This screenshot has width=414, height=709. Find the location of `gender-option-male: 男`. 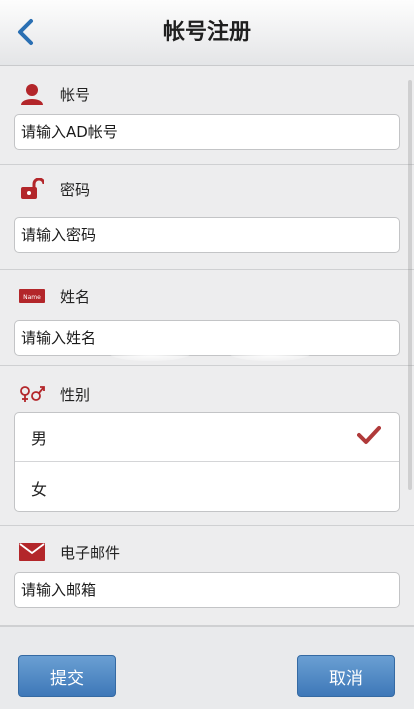

gender-option-male: 男 is located at coordinates (207, 437).